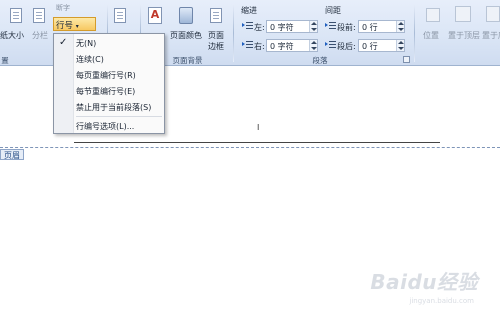 The height and width of the screenshot is (309, 500). What do you see at coordinates (77, 26) in the screenshot?
I see `chevron-down-icon: ▾` at bounding box center [77, 26].